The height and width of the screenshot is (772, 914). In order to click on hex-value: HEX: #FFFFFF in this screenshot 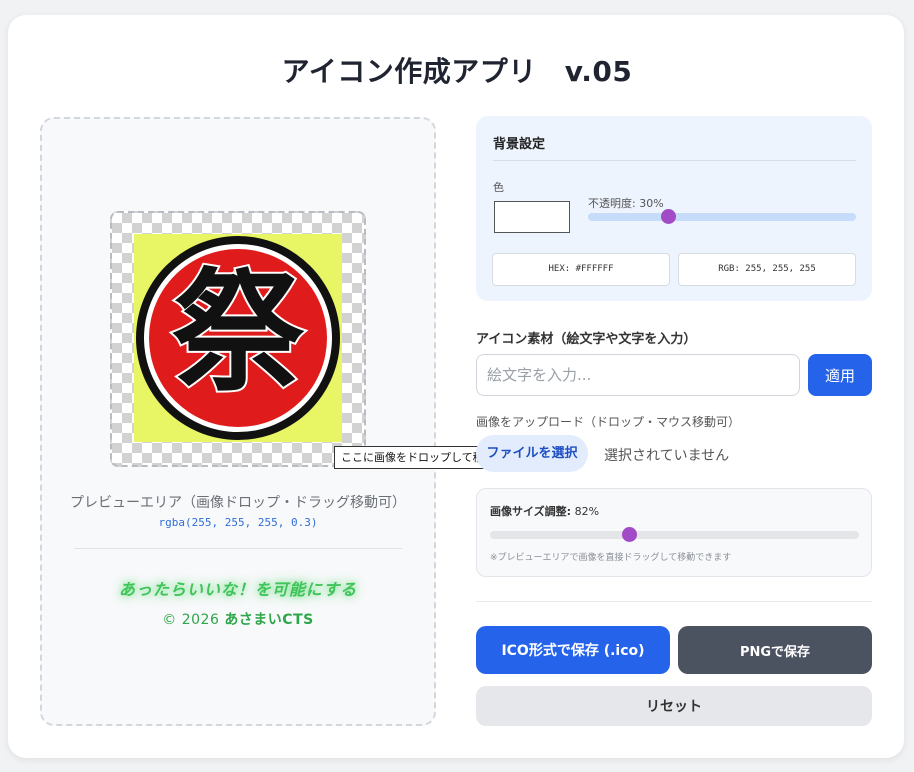, I will do `click(581, 269)`.